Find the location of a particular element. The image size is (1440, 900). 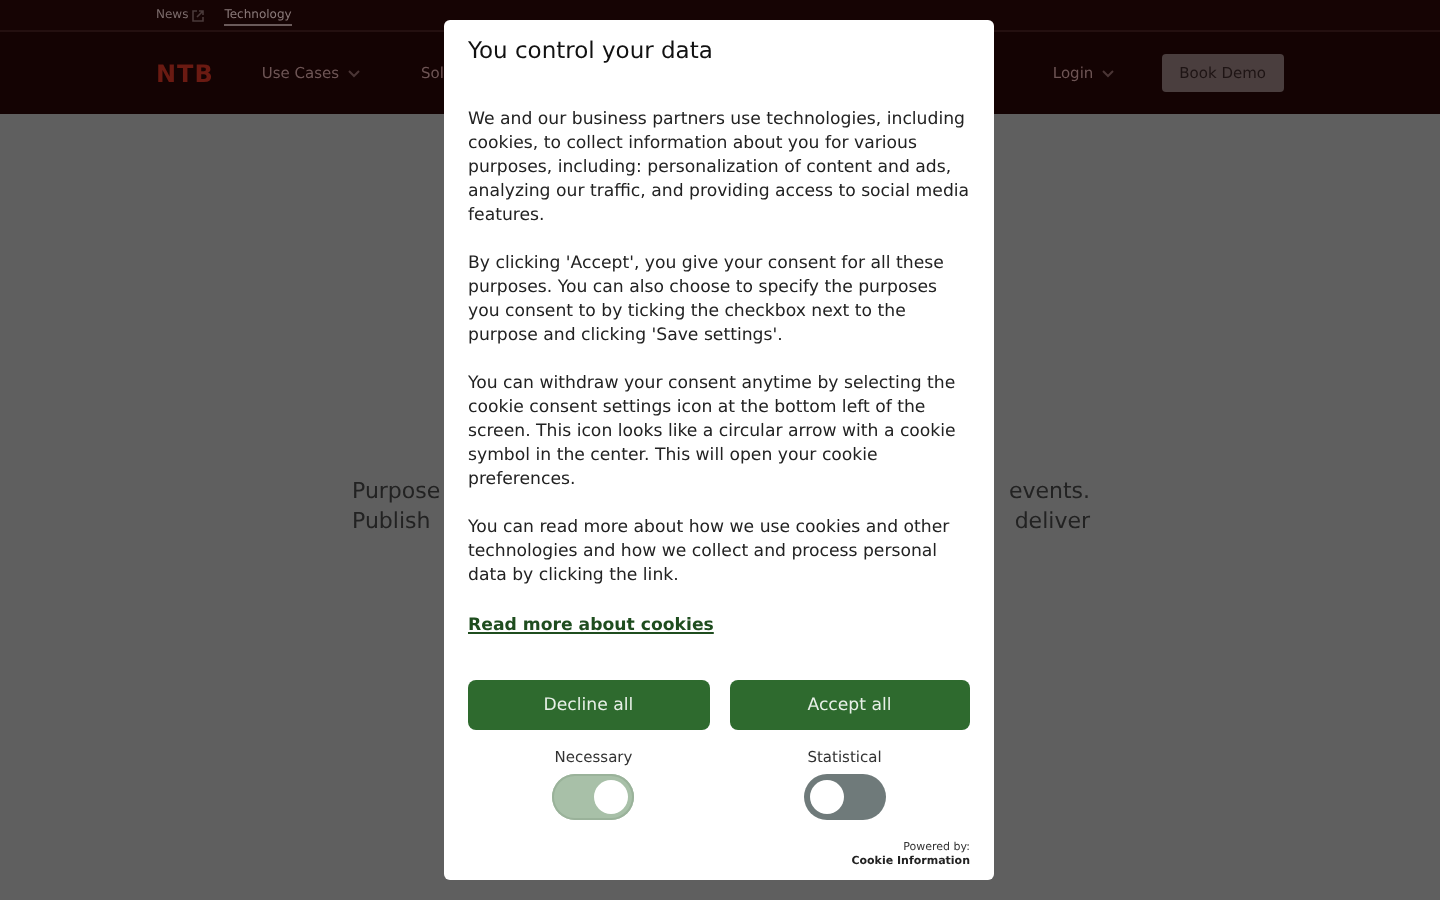

body-text: Publish is located at coordinates (391, 521).